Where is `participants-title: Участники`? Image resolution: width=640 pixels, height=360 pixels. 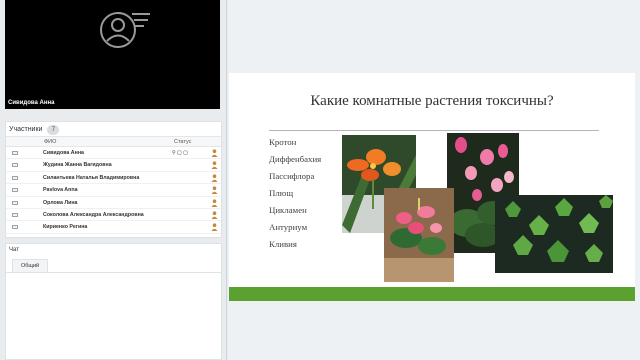 participants-title: Участники is located at coordinates (26, 129).